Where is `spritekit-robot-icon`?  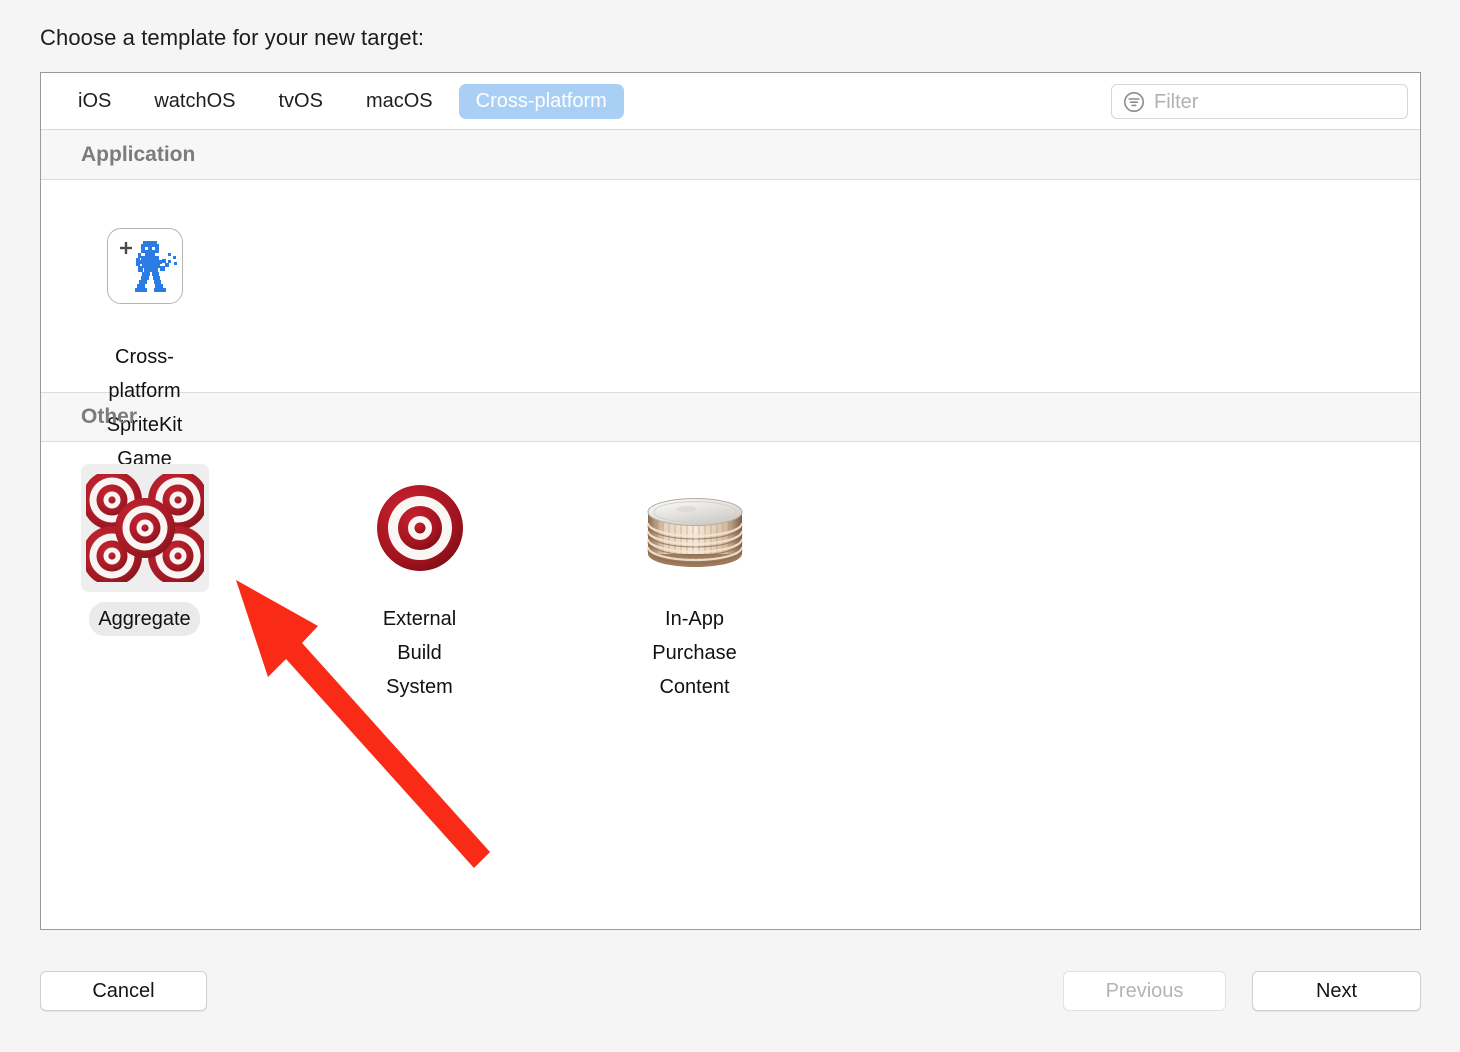
spritekit-robot-icon is located at coordinates (144, 266).